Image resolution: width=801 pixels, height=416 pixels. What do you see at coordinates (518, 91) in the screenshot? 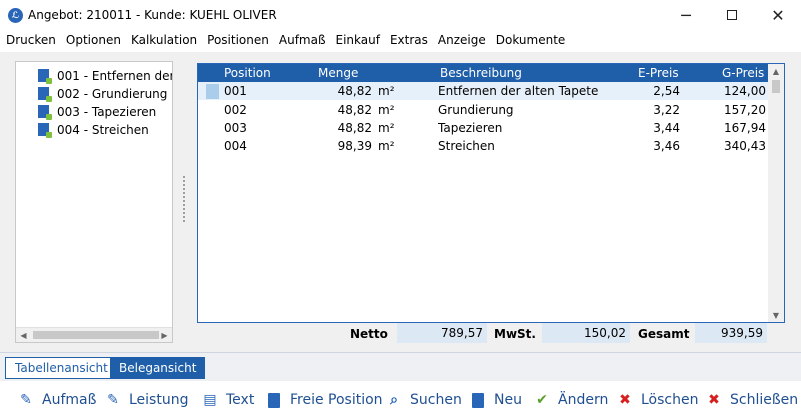
I see `cell-beschreibung: Entfernen der alten Tapete` at bounding box center [518, 91].